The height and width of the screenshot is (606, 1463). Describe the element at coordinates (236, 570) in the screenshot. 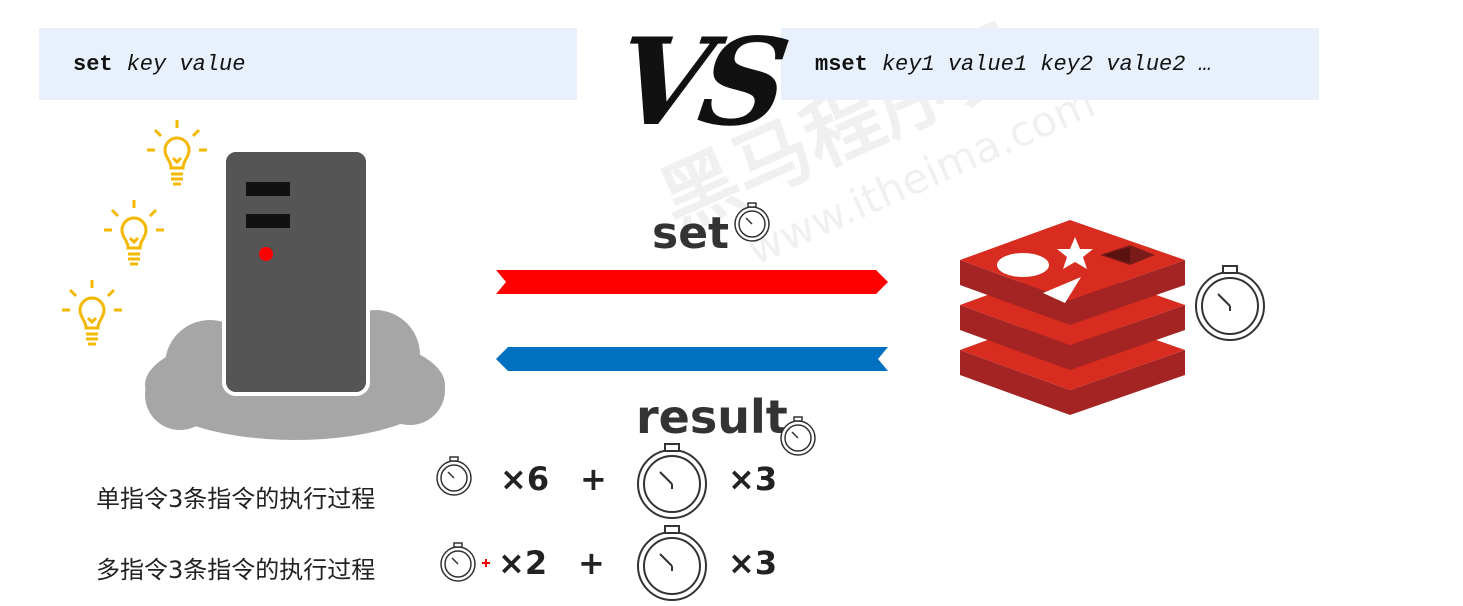

I see `row-multi-label: 多指令3条指令的执行过程` at that location.